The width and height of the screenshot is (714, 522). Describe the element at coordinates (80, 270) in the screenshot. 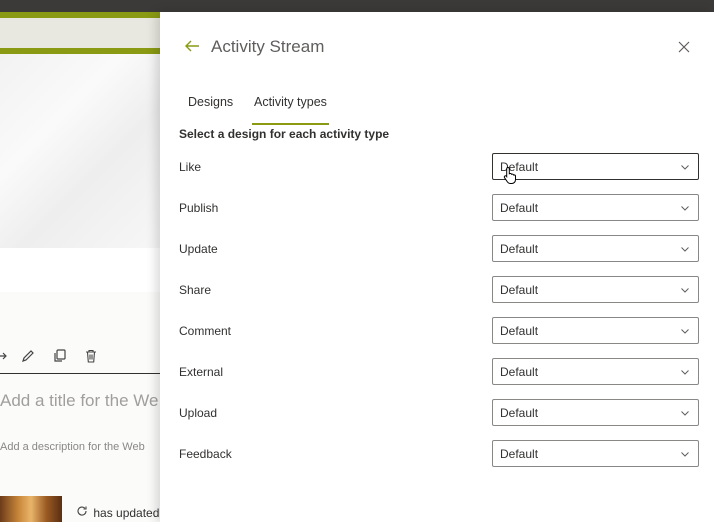

I see `hero-caption-area` at that location.